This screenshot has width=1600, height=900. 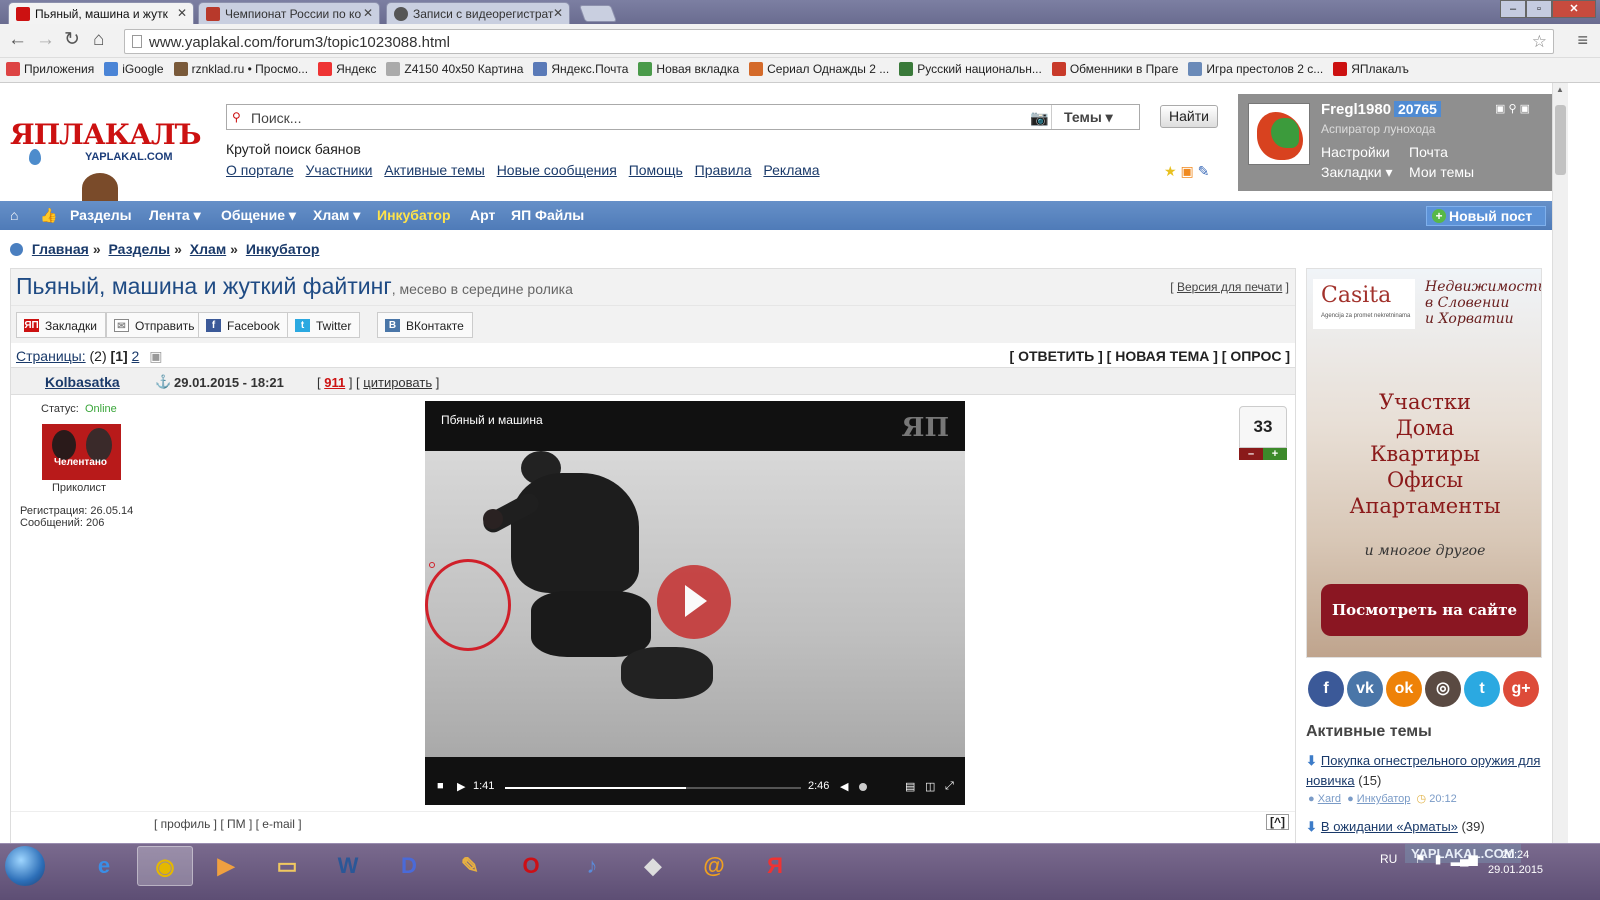 I want to click on stop-icon: ■, so click(x=440, y=786).